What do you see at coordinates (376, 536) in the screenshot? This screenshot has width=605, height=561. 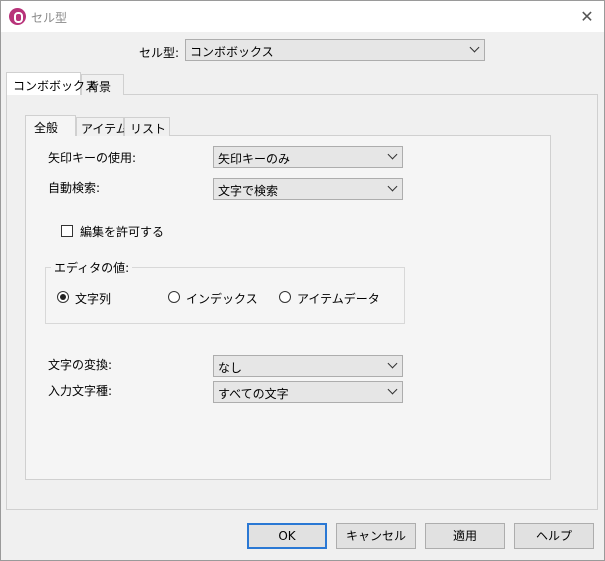 I see `cancel-button: キャンセル` at bounding box center [376, 536].